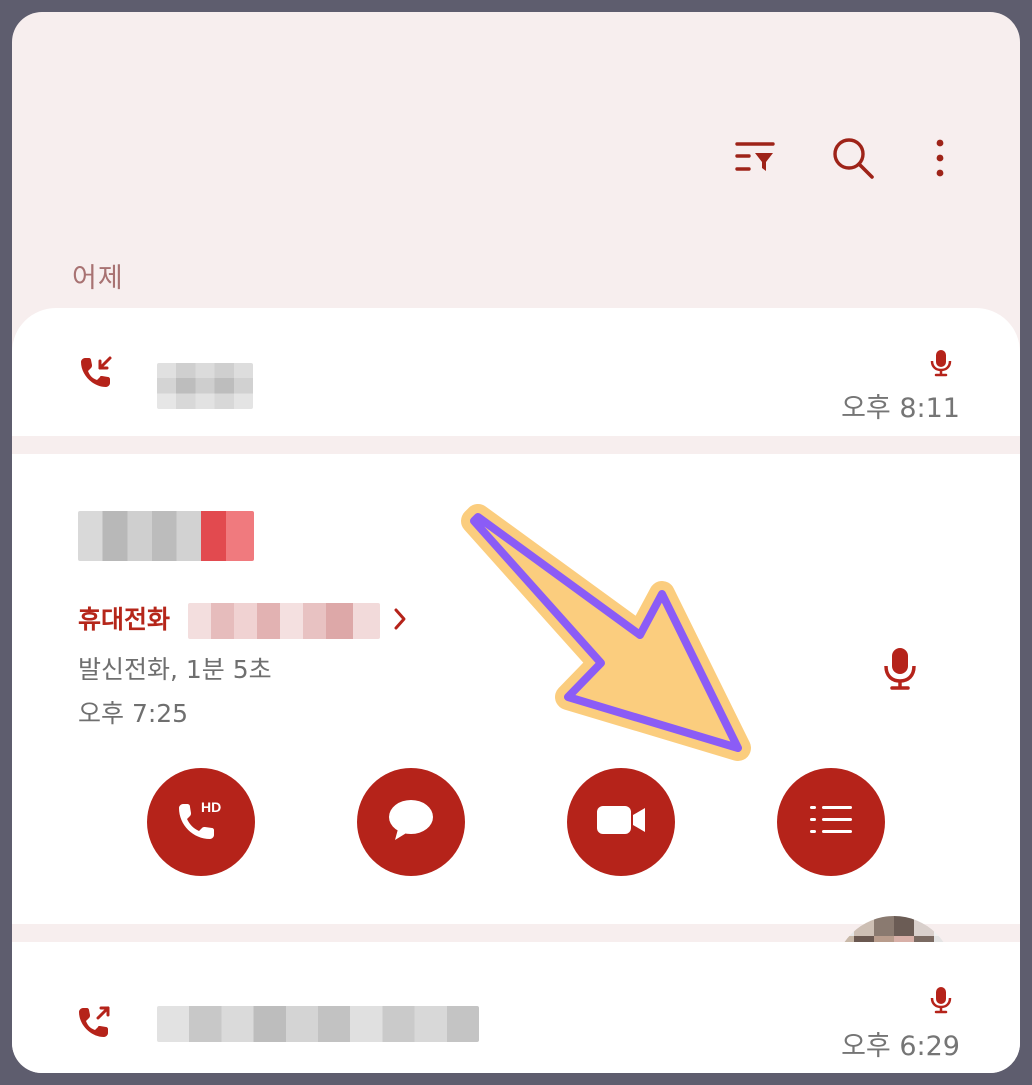 This screenshot has height=1085, width=1032. Describe the element at coordinates (284, 621) in the screenshot. I see `phone-number-redacted` at that location.